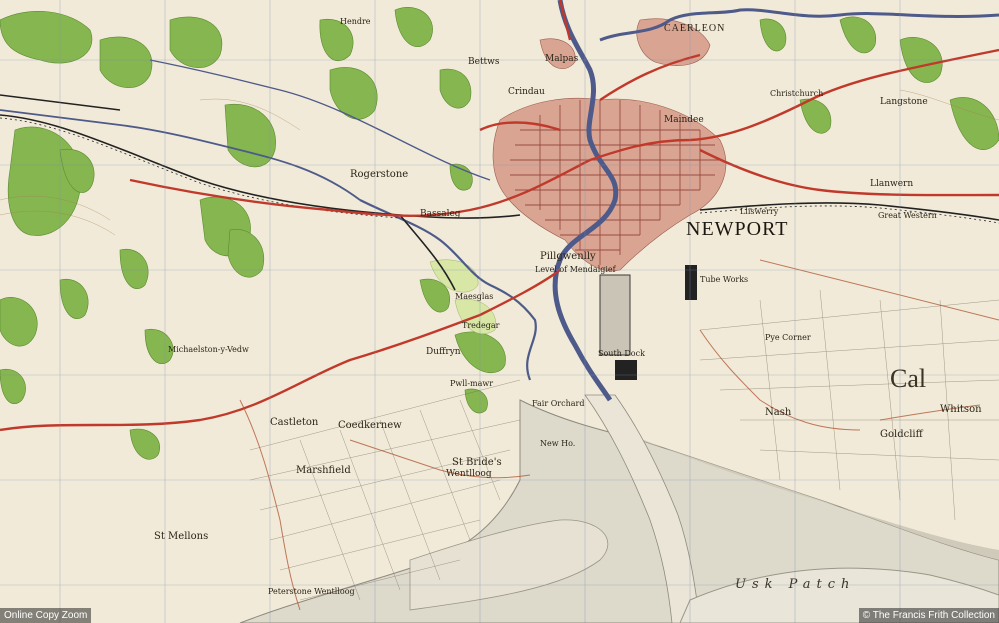  Describe the element at coordinates (684, 120) in the screenshot. I see `label-maindee: Maindee` at that location.